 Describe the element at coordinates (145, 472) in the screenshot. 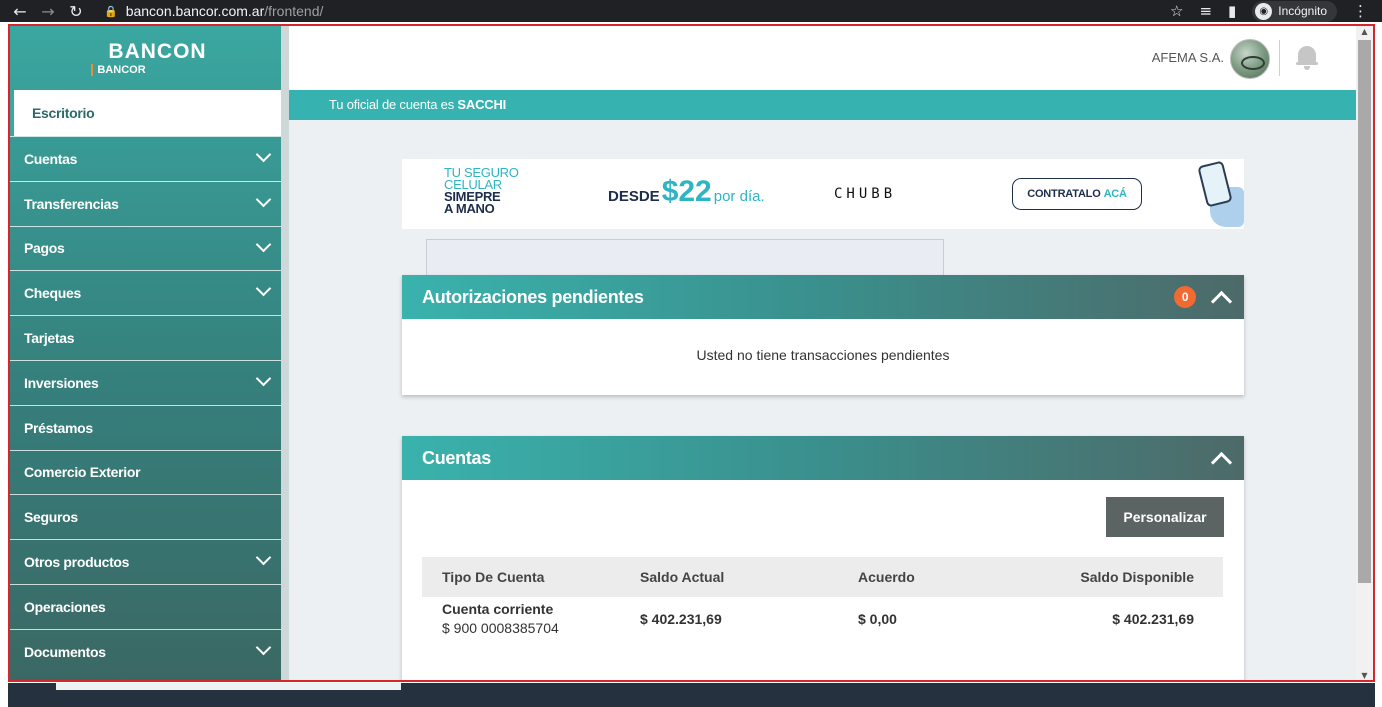

I see `sidebar-item-comercio-exterior: Comercio Exterior` at that location.